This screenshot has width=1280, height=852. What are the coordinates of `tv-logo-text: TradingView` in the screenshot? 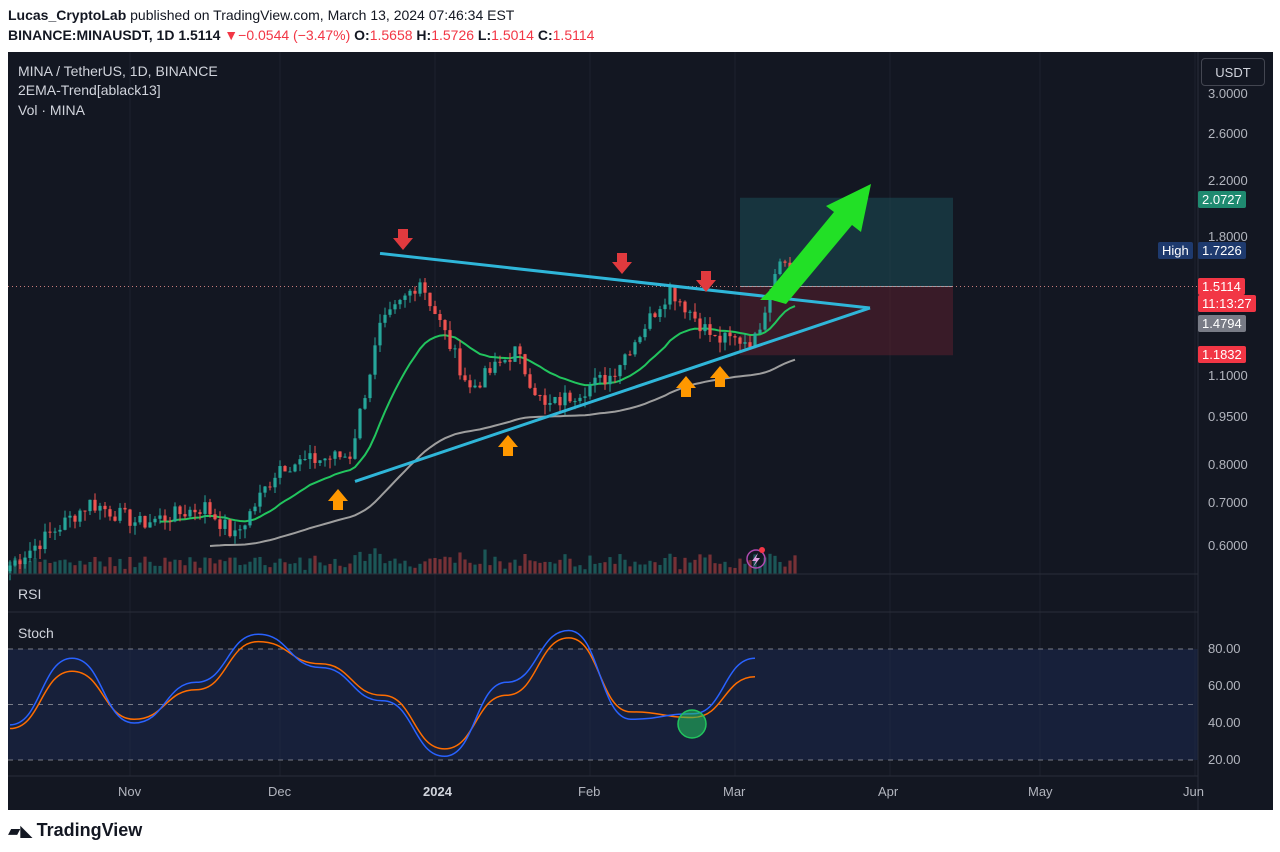 It's located at (89, 830).